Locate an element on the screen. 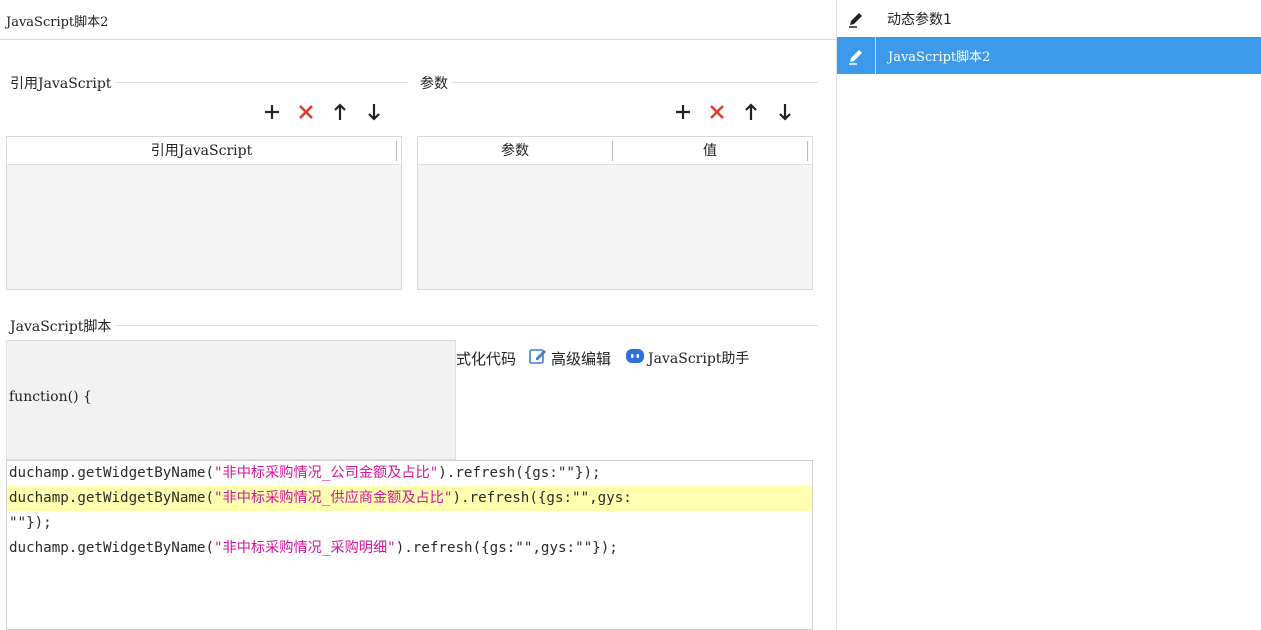  advanced-edit-label: 高级编辑 is located at coordinates (581, 358).